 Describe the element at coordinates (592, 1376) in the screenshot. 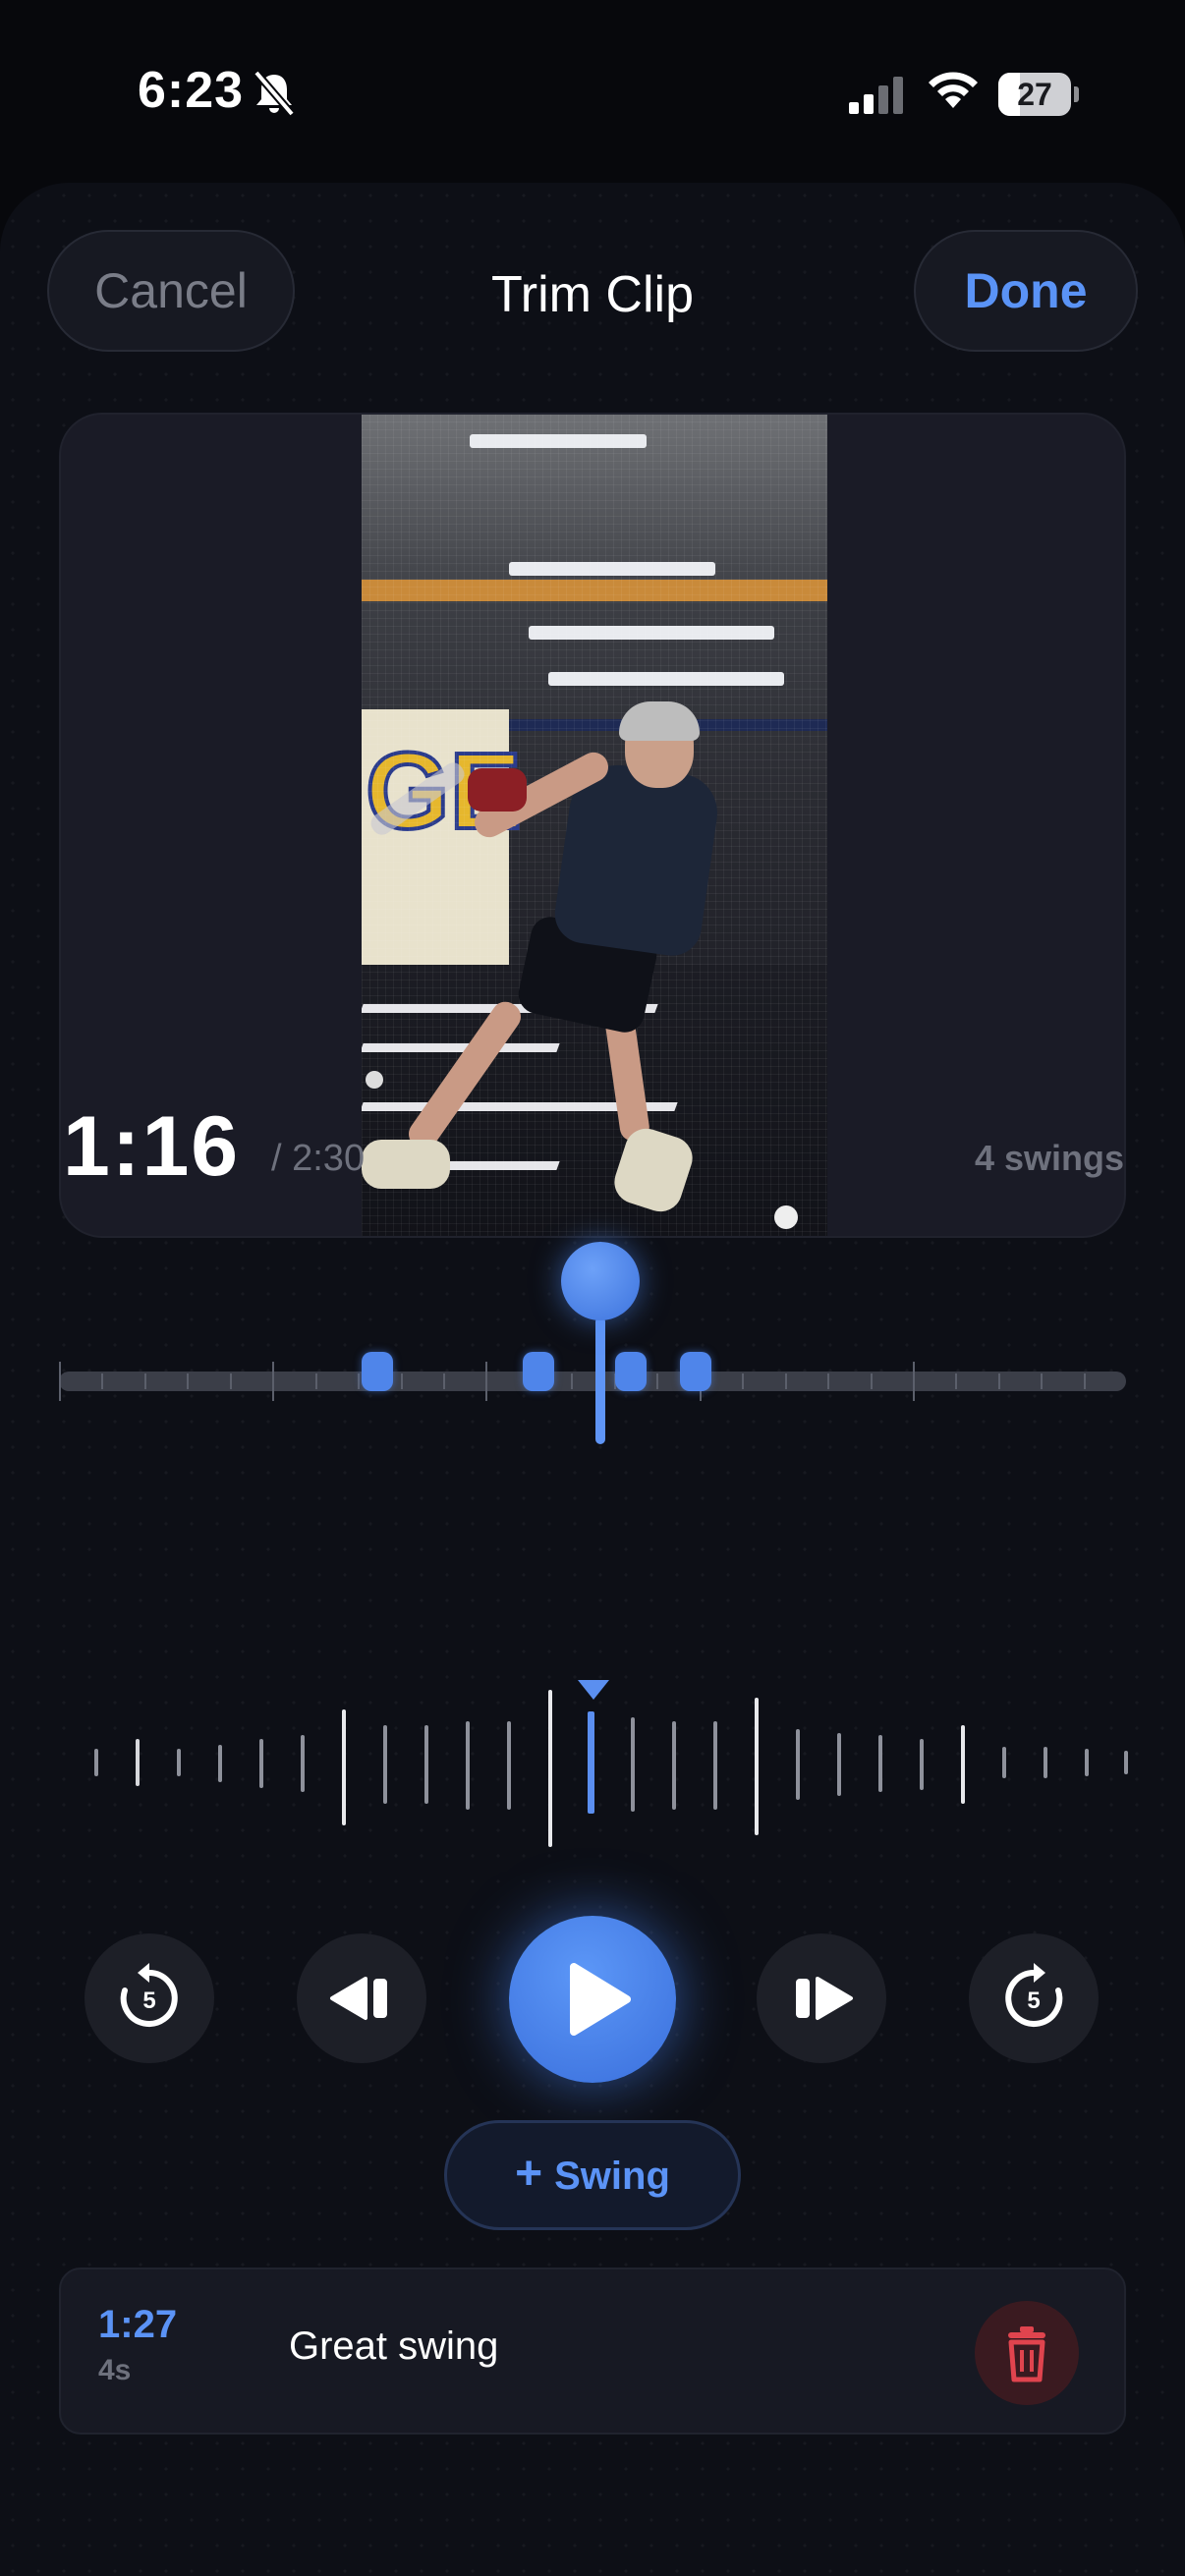

I see `clip-timeline` at that location.